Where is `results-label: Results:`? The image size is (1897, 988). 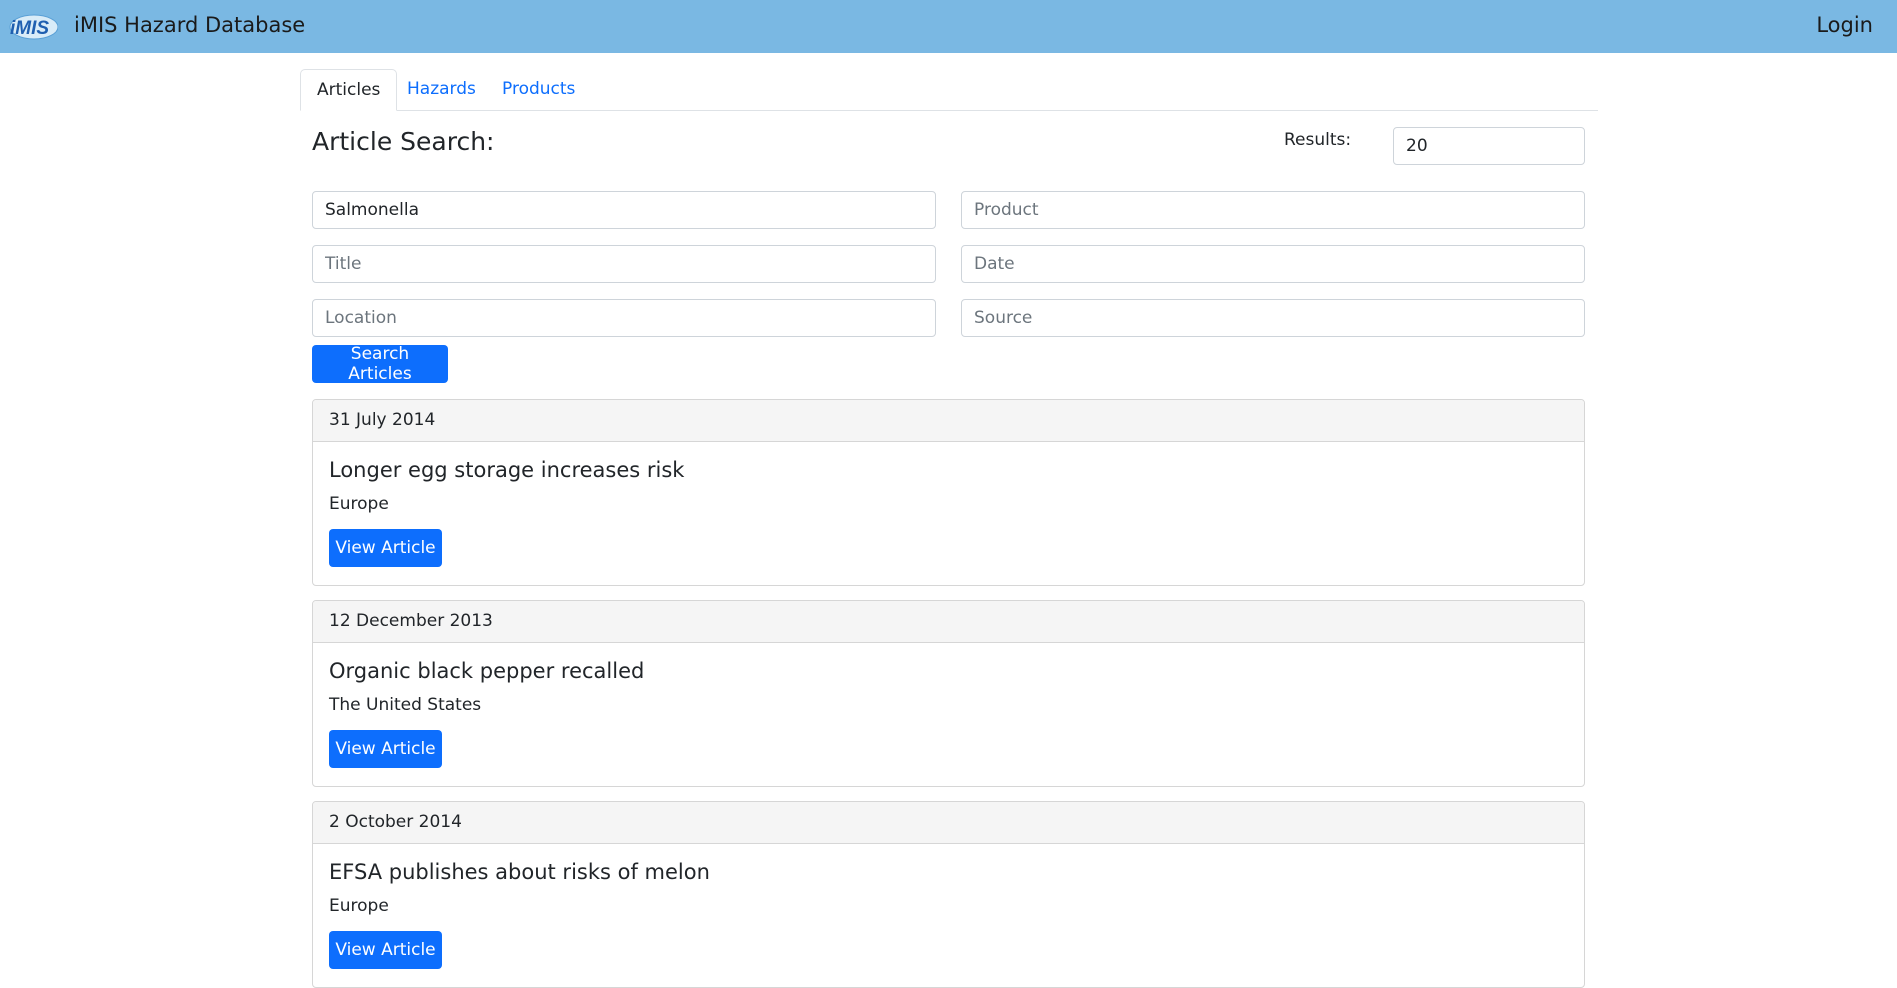
results-label: Results: is located at coordinates (1318, 140).